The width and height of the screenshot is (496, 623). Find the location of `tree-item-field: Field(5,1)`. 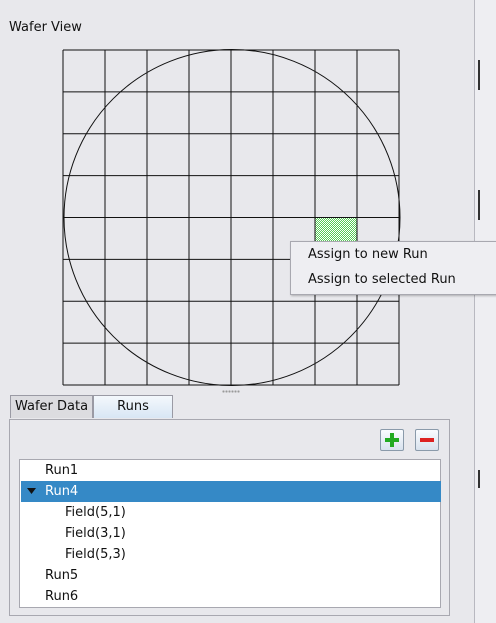

tree-item-field: Field(5,1) is located at coordinates (231, 512).